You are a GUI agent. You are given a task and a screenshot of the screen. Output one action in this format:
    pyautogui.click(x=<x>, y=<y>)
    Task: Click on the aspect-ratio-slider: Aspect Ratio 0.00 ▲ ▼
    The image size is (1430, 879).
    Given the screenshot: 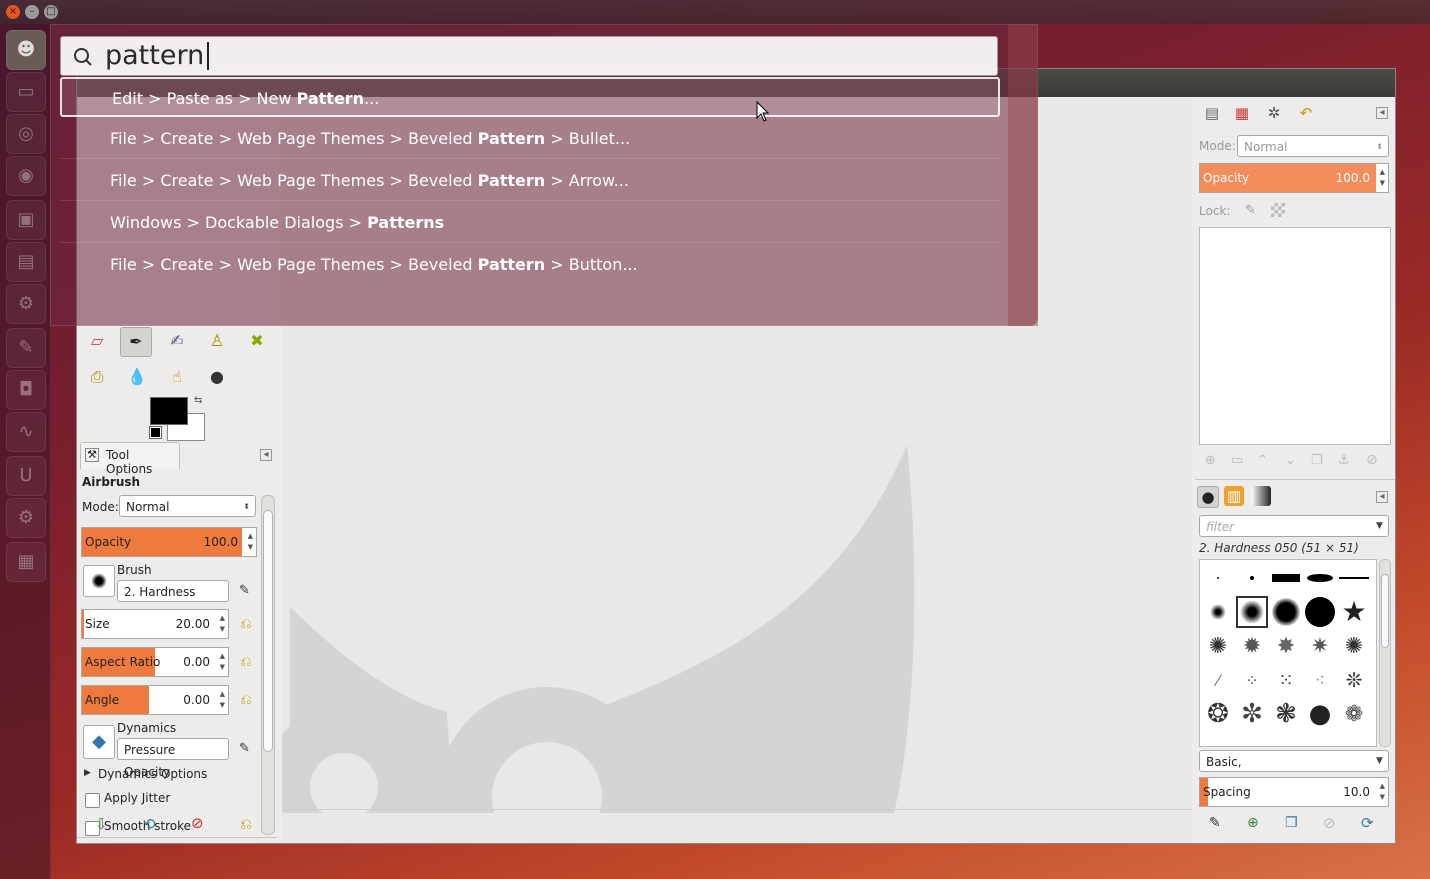 What is the action you would take?
    pyautogui.click(x=155, y=662)
    